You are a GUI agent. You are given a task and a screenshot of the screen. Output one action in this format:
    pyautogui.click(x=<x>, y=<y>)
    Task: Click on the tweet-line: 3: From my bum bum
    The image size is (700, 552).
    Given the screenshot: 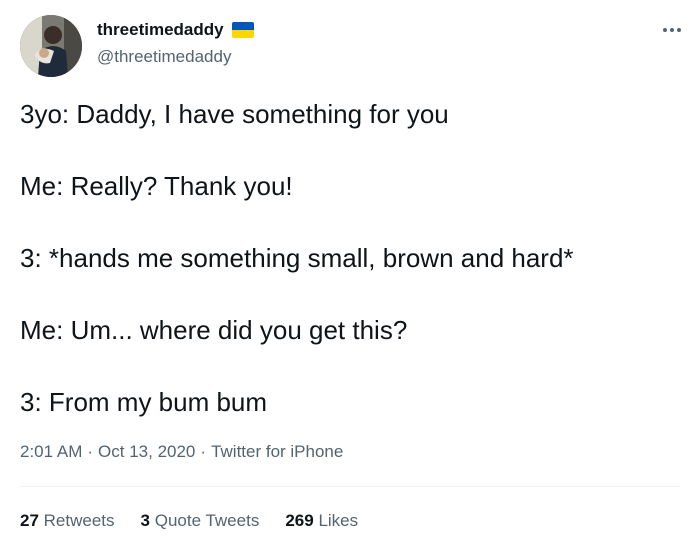 What is the action you would take?
    pyautogui.click(x=144, y=402)
    